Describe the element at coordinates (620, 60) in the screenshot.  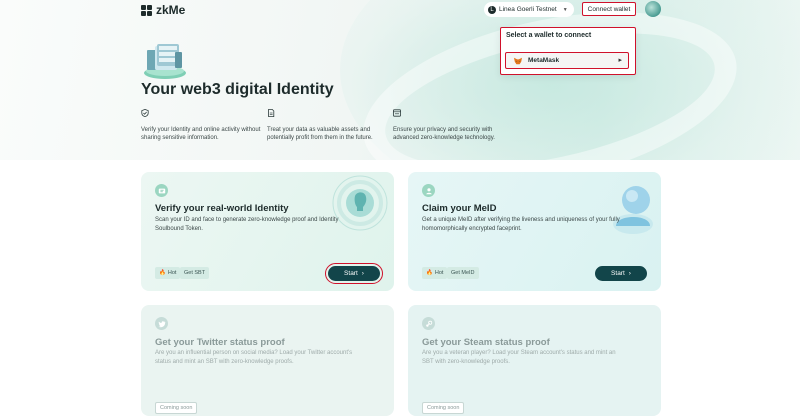
I see `chevron-right-icon: ▸` at that location.